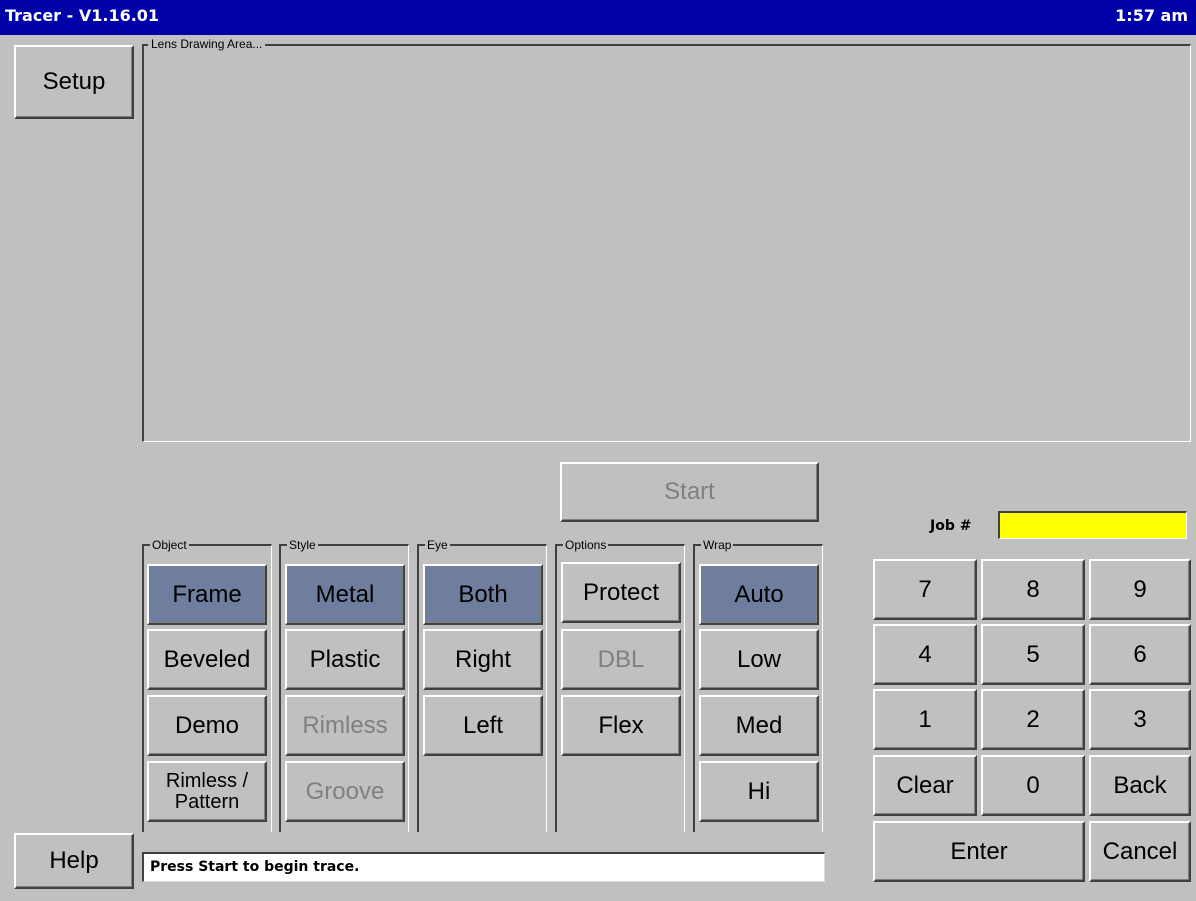  What do you see at coordinates (759, 725) in the screenshot?
I see `wrap-med-button: Med` at bounding box center [759, 725].